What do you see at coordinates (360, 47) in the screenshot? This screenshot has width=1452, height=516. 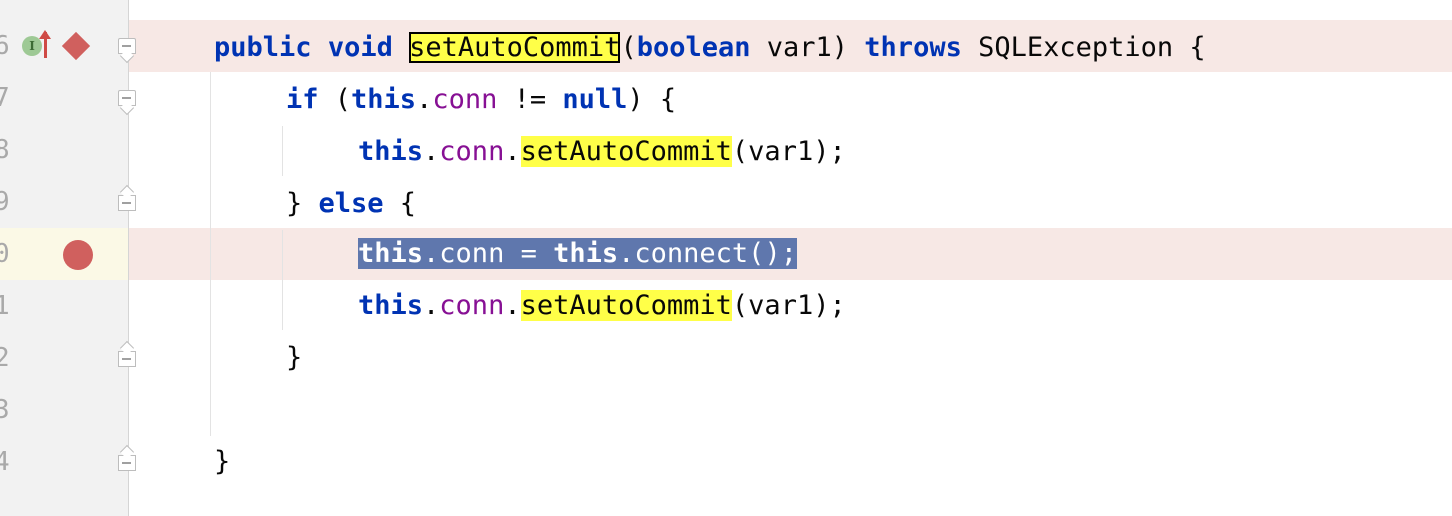 I see `keyword: void` at bounding box center [360, 47].